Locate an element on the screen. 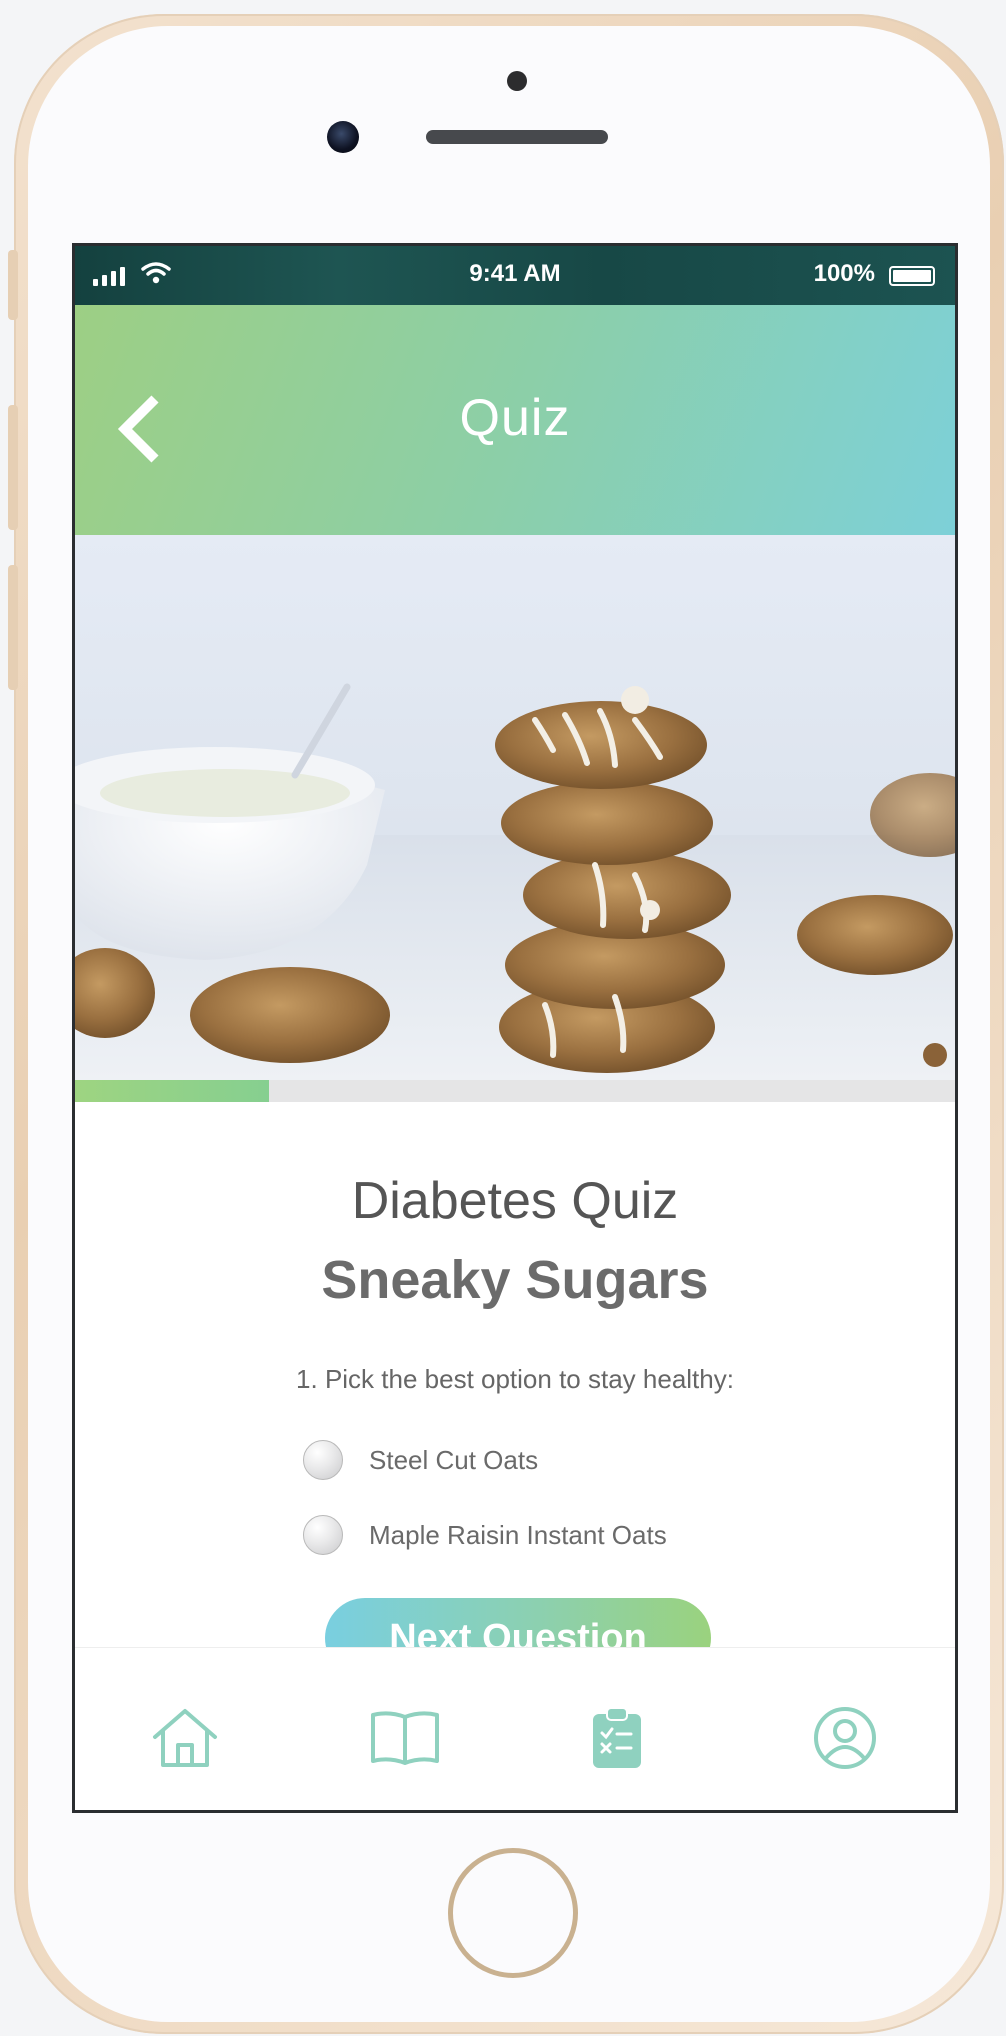 This screenshot has width=1006, height=2036. clipboard-checklist-icon is located at coordinates (617, 1737).